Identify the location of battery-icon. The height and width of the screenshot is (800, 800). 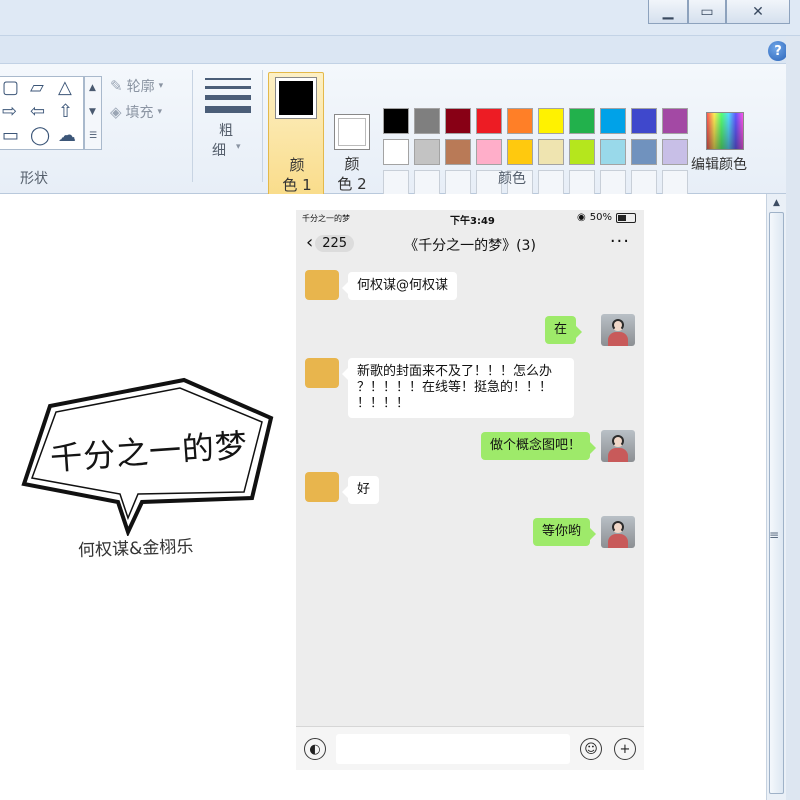
(626, 217).